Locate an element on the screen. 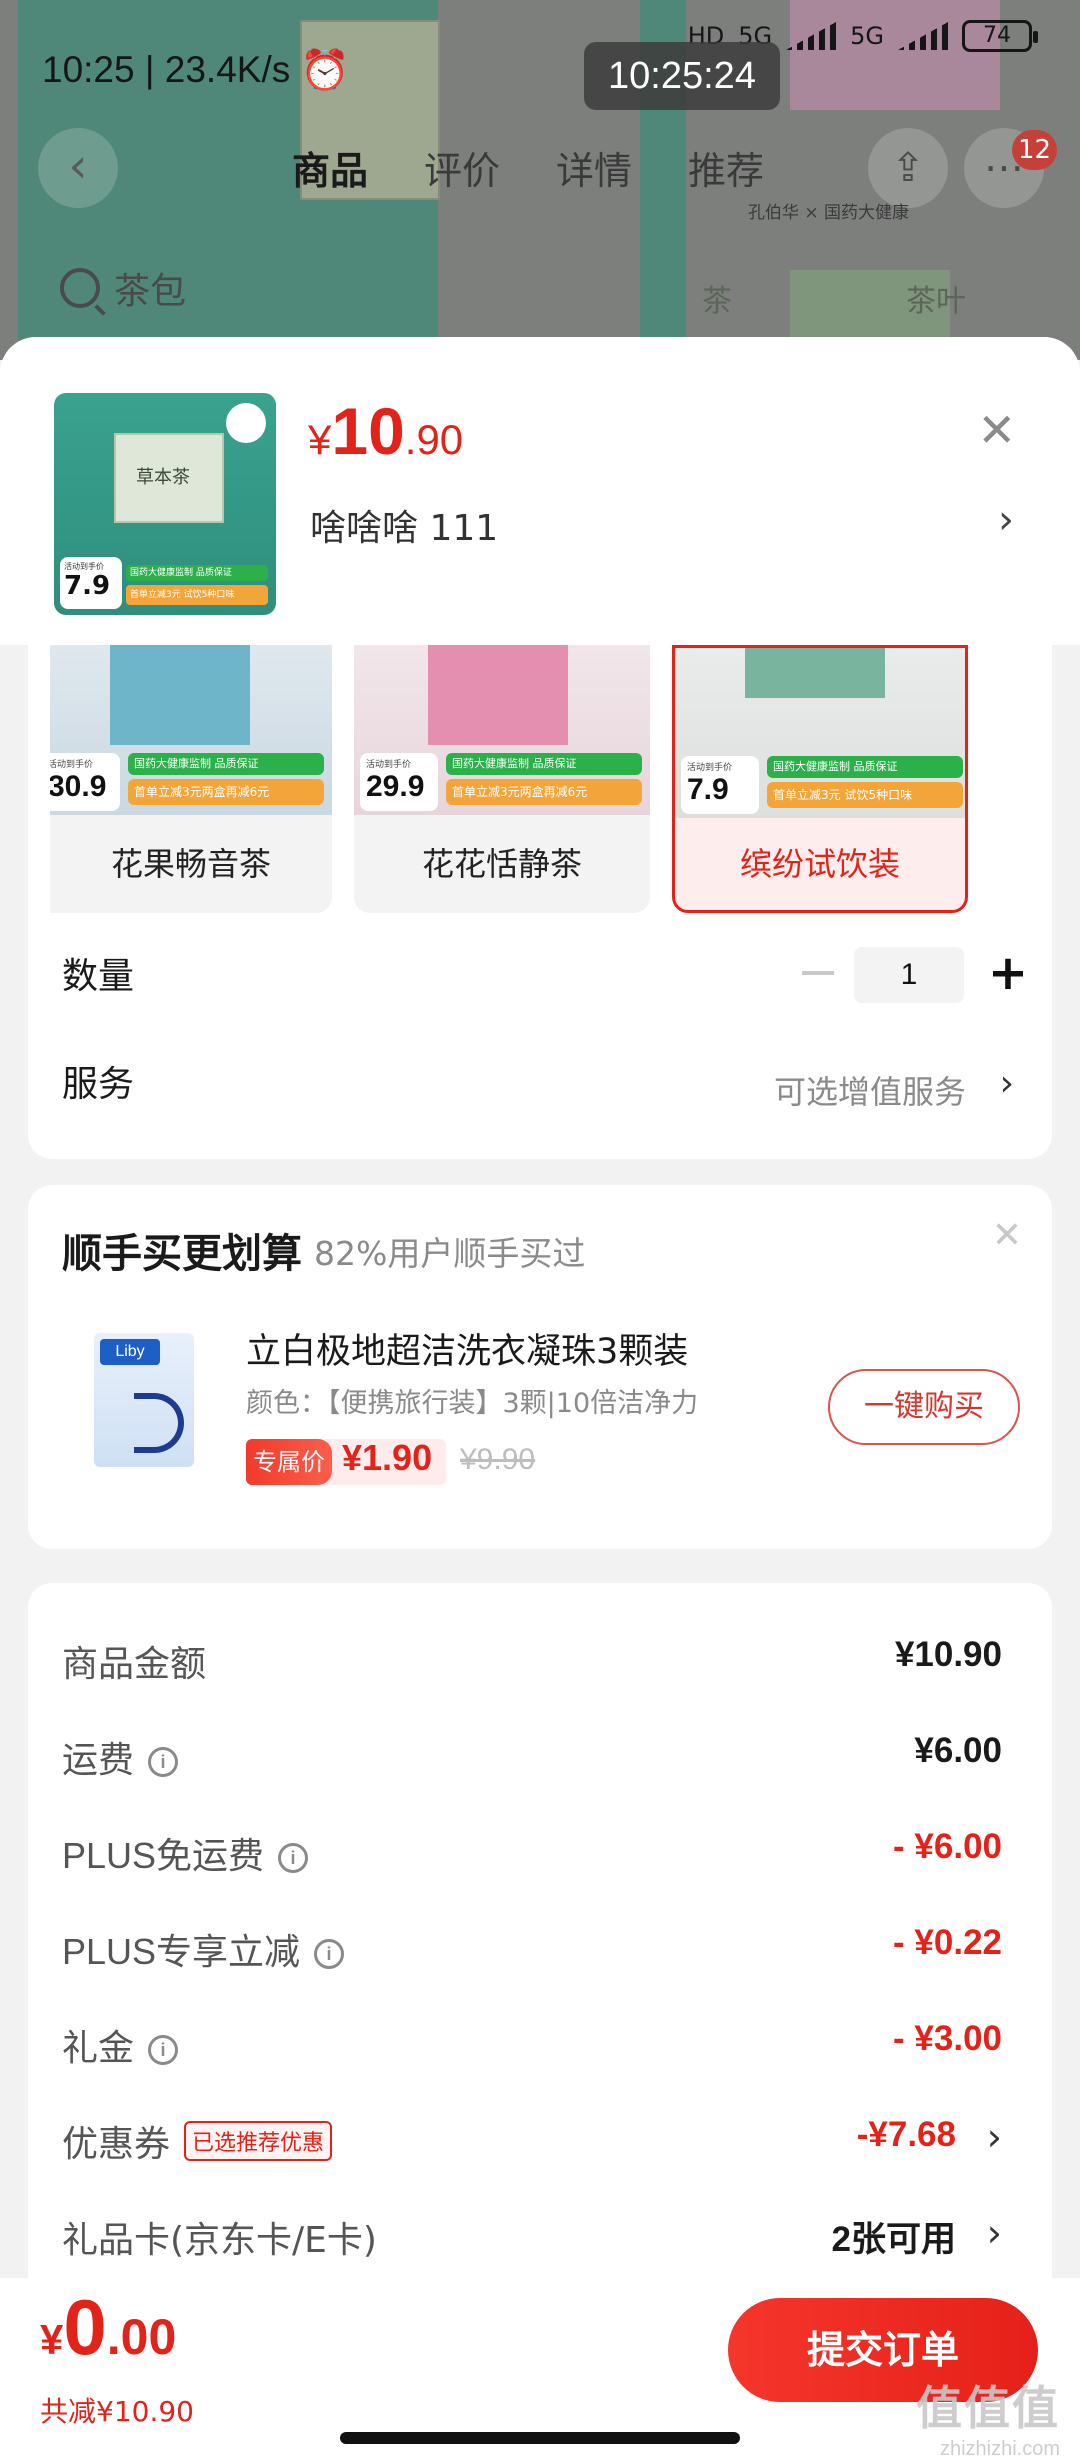 The height and width of the screenshot is (2460, 1080). quantity-increase-button: + is located at coordinates (1008, 973).